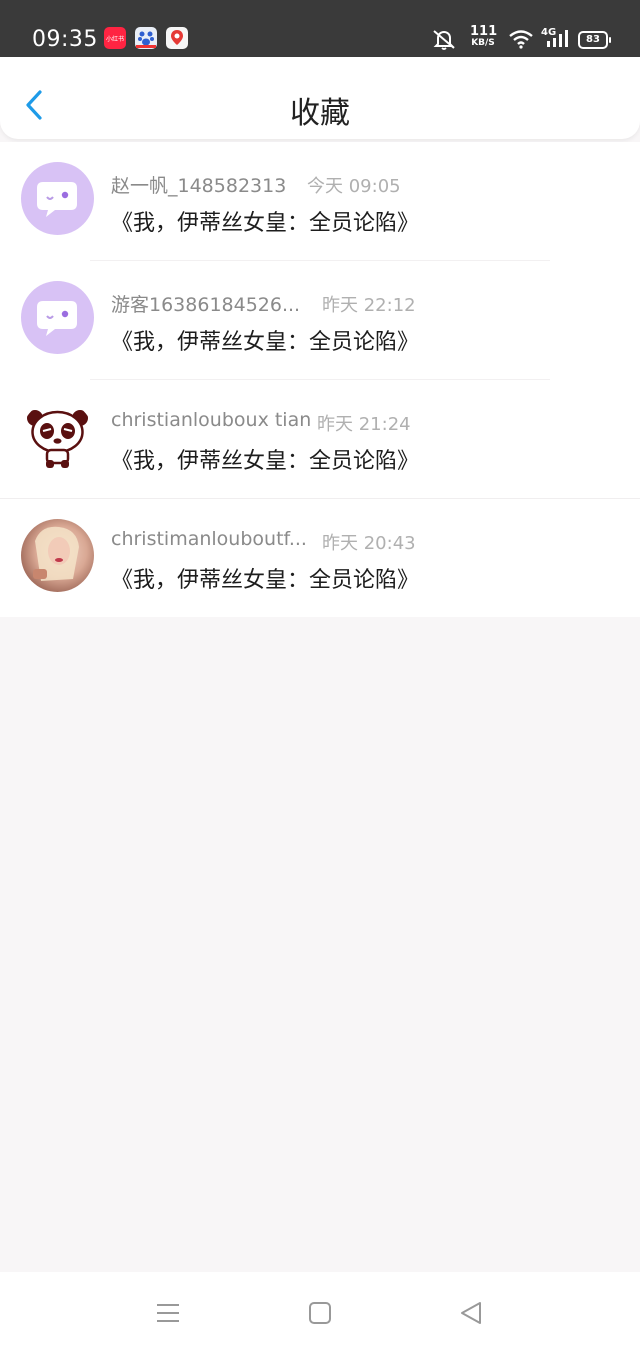 Image resolution: width=640 pixels, height=1351 pixels. Describe the element at coordinates (484, 31) in the screenshot. I see `network-speed-value: 111` at that location.